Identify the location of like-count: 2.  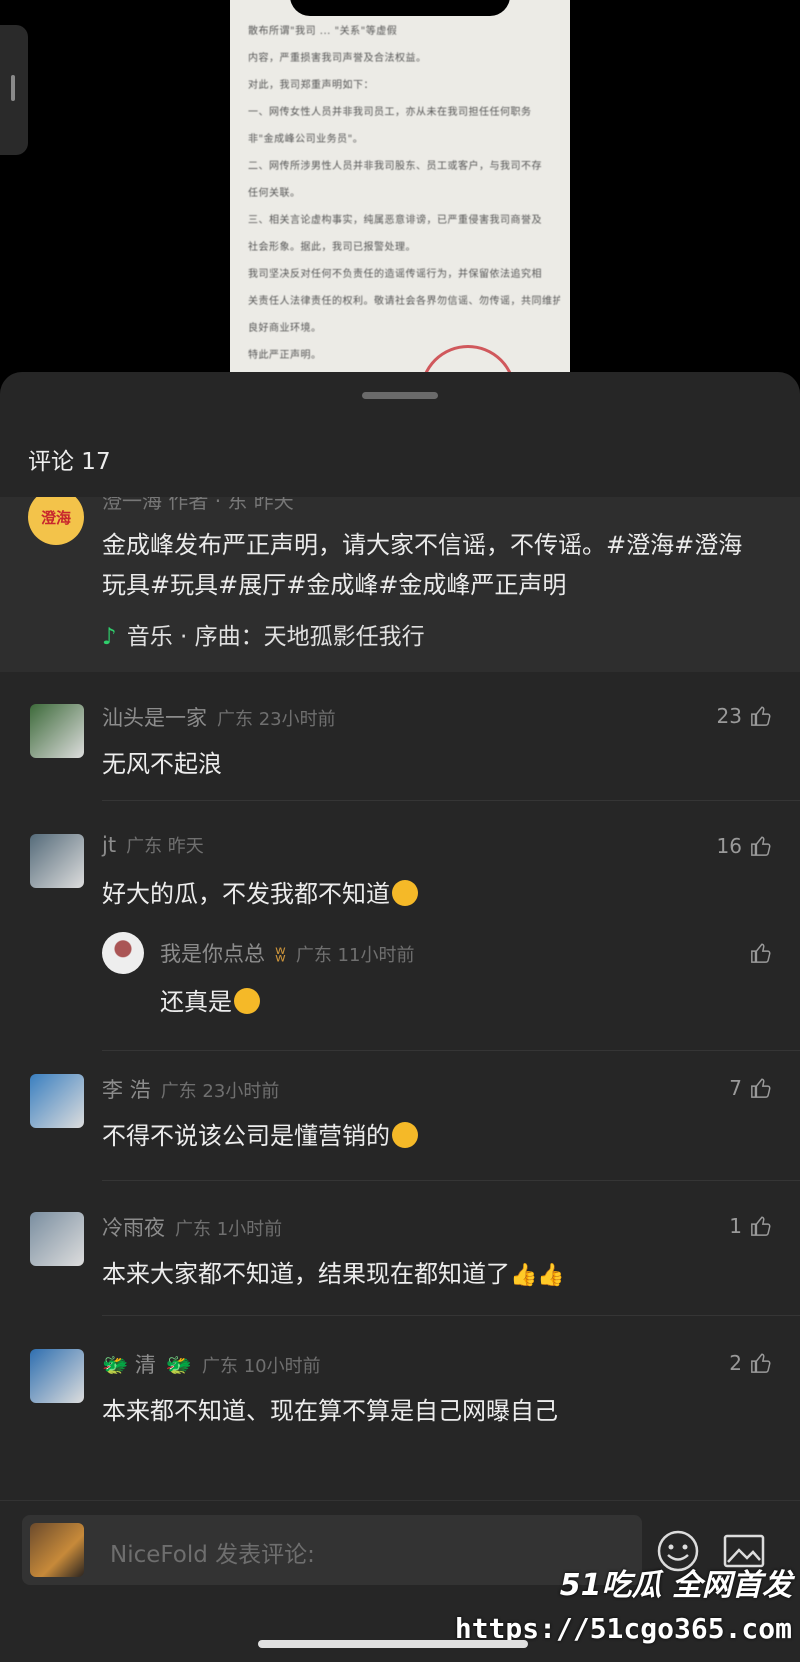
(735, 1363).